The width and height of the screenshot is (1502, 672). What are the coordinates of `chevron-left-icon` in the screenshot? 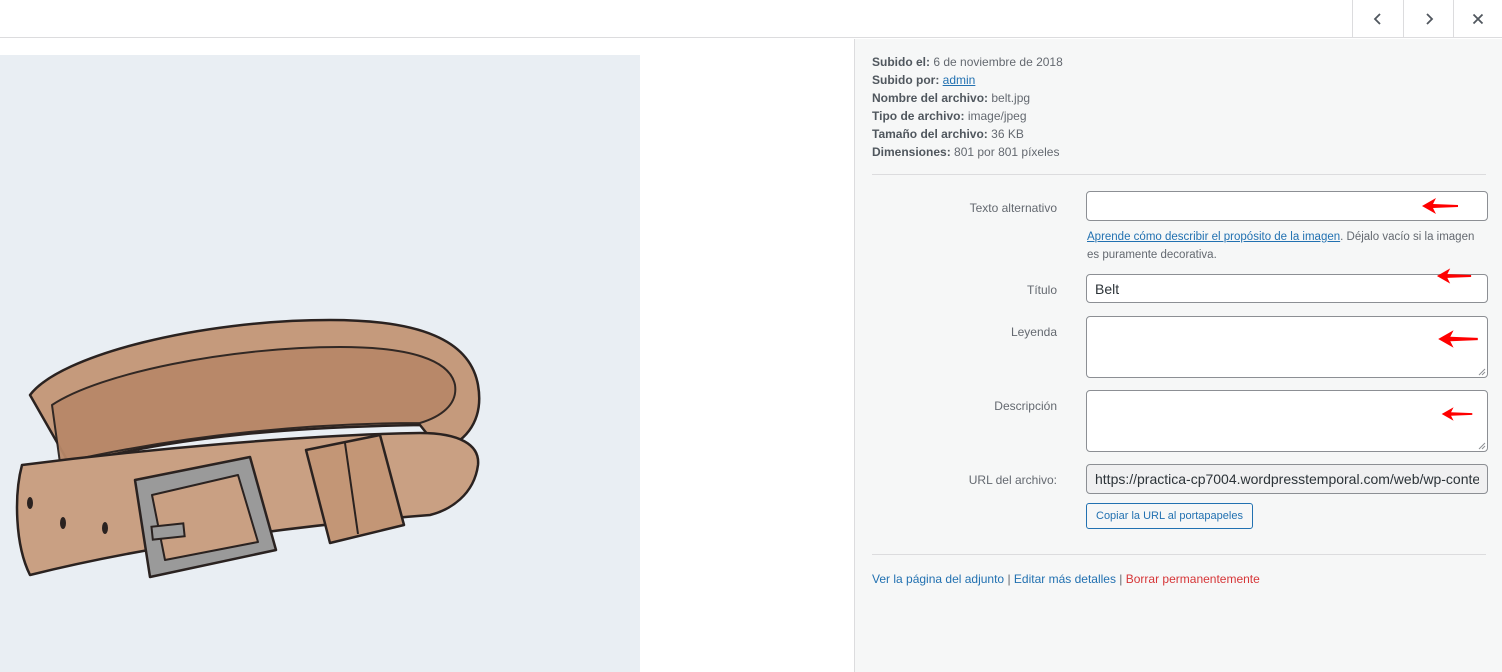 It's located at (1377, 19).